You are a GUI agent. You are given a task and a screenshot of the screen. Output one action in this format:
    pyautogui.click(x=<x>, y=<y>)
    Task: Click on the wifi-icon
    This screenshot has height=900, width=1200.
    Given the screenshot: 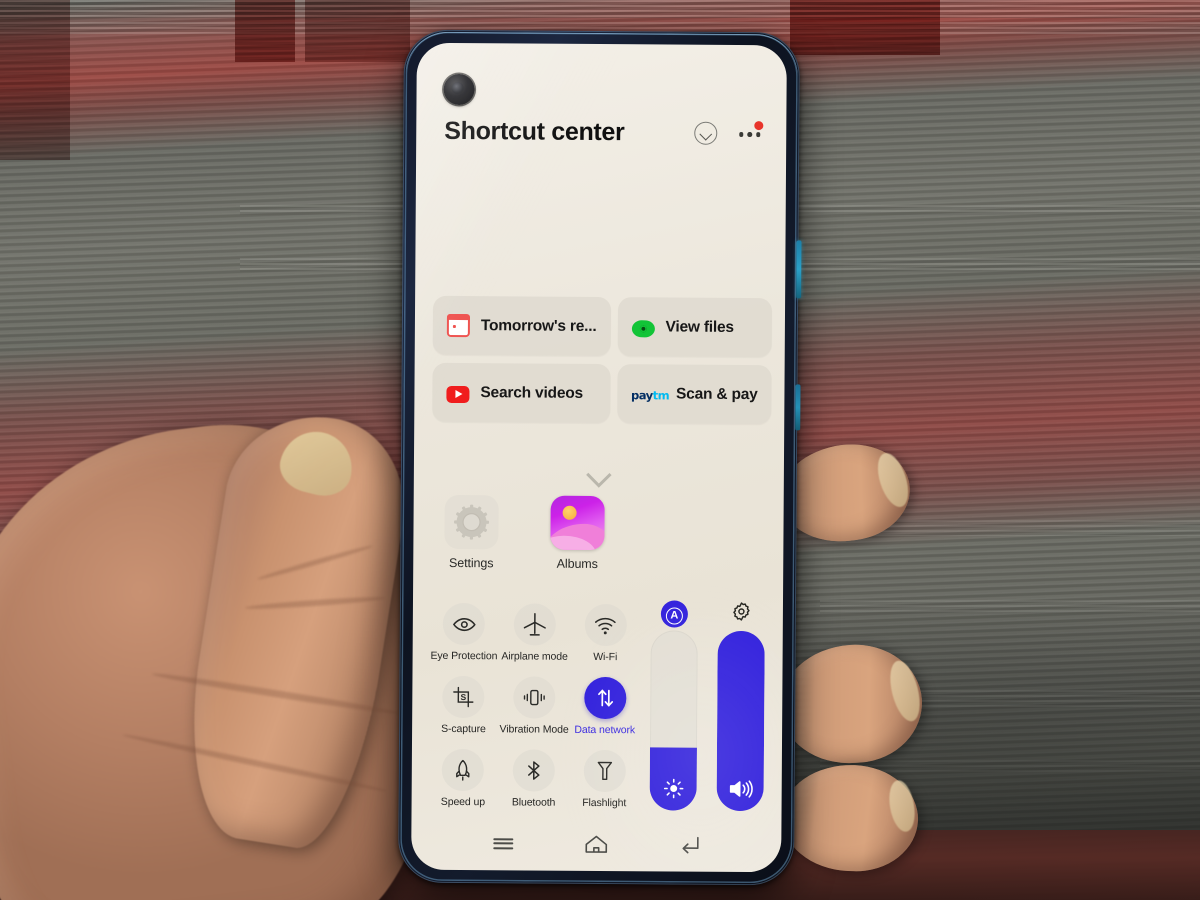 What is the action you would take?
    pyautogui.click(x=605, y=625)
    